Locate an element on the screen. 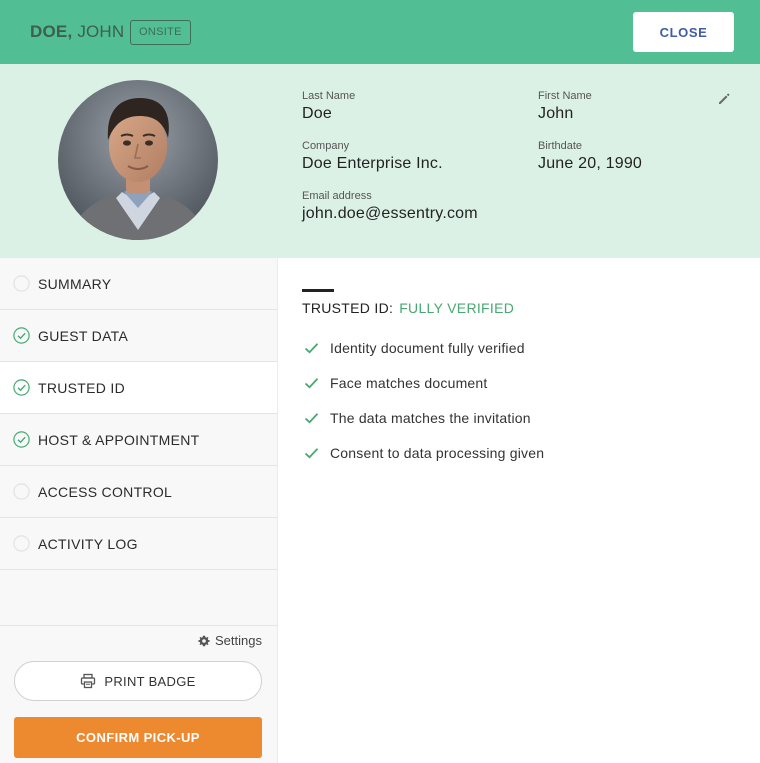 Image resolution: width=760 pixels, height=763 pixels. guest-name-title: DOE, JOHN is located at coordinates (77, 32).